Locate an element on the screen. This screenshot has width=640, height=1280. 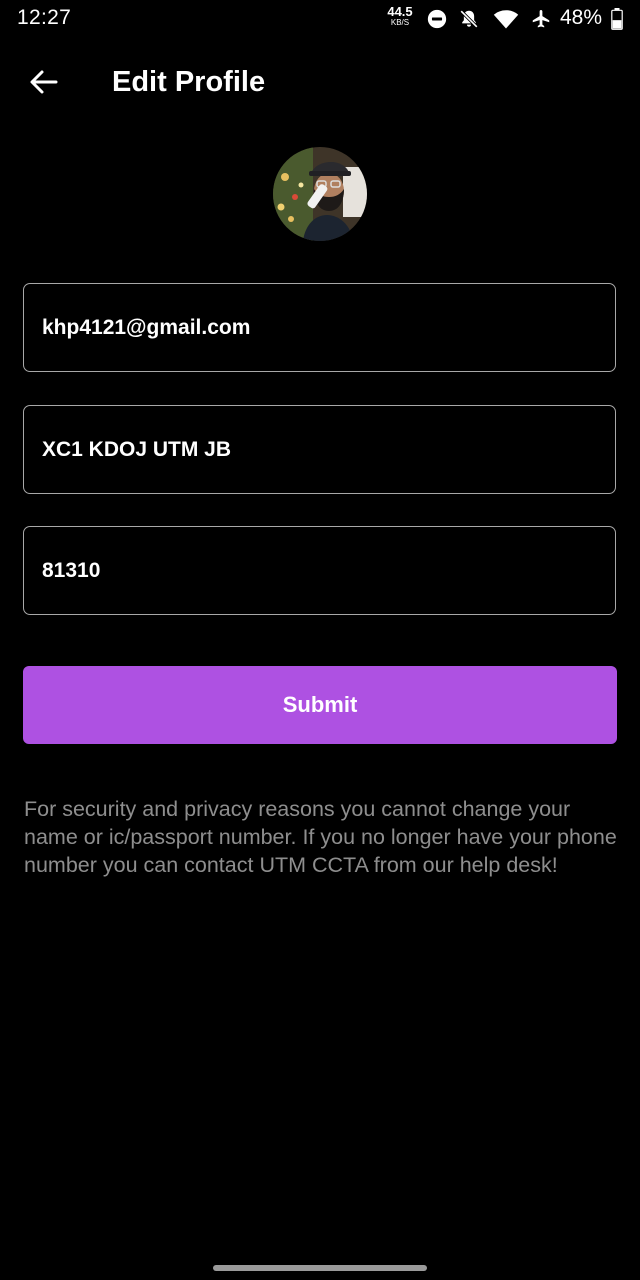
page-title: Edit Profile is located at coordinates (189, 82).